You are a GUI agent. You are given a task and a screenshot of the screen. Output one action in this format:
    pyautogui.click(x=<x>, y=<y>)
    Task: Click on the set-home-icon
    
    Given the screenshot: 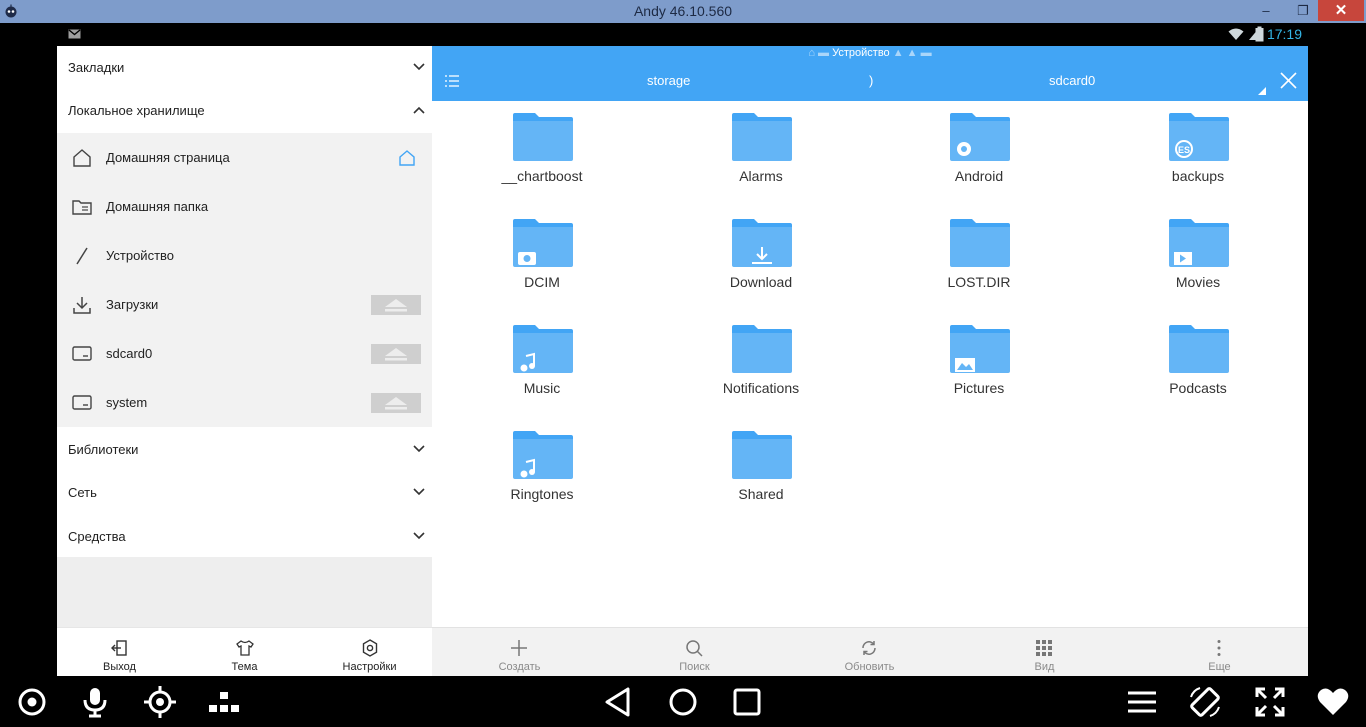 What is the action you would take?
    pyautogui.click(x=407, y=158)
    